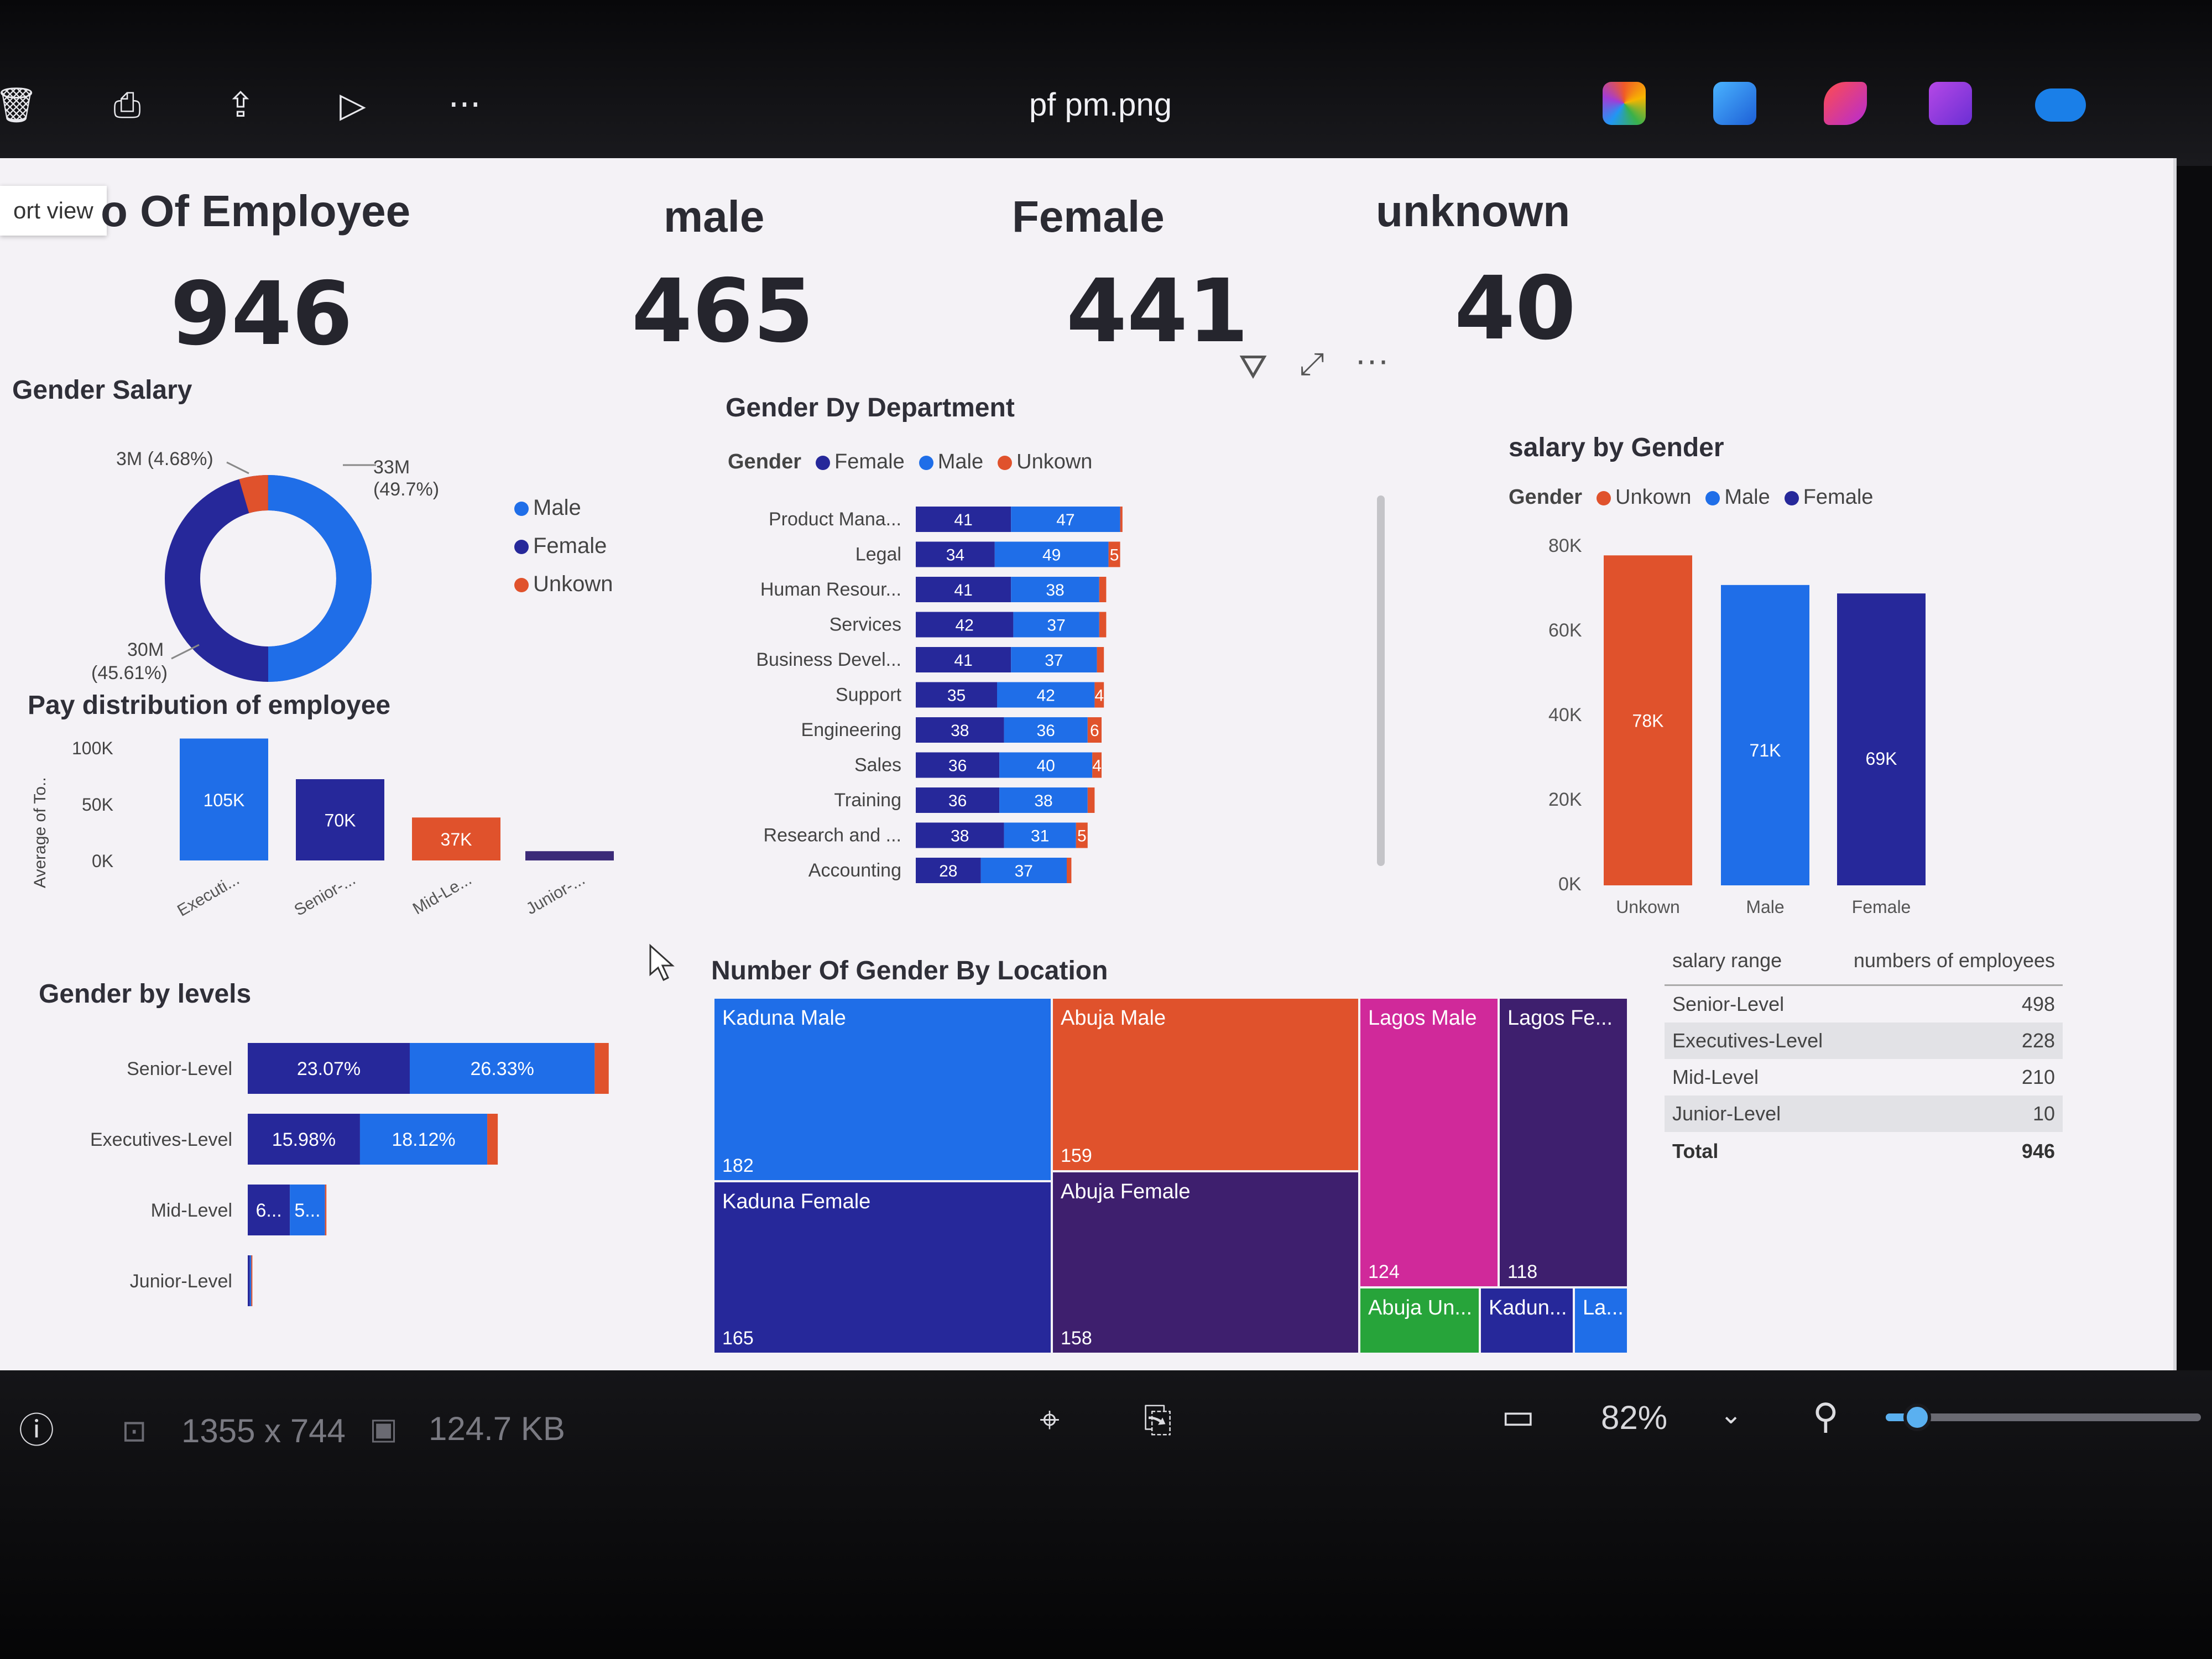  What do you see at coordinates (1731, 1415) in the screenshot?
I see `chevron-down-icon: ⌄` at bounding box center [1731, 1415].